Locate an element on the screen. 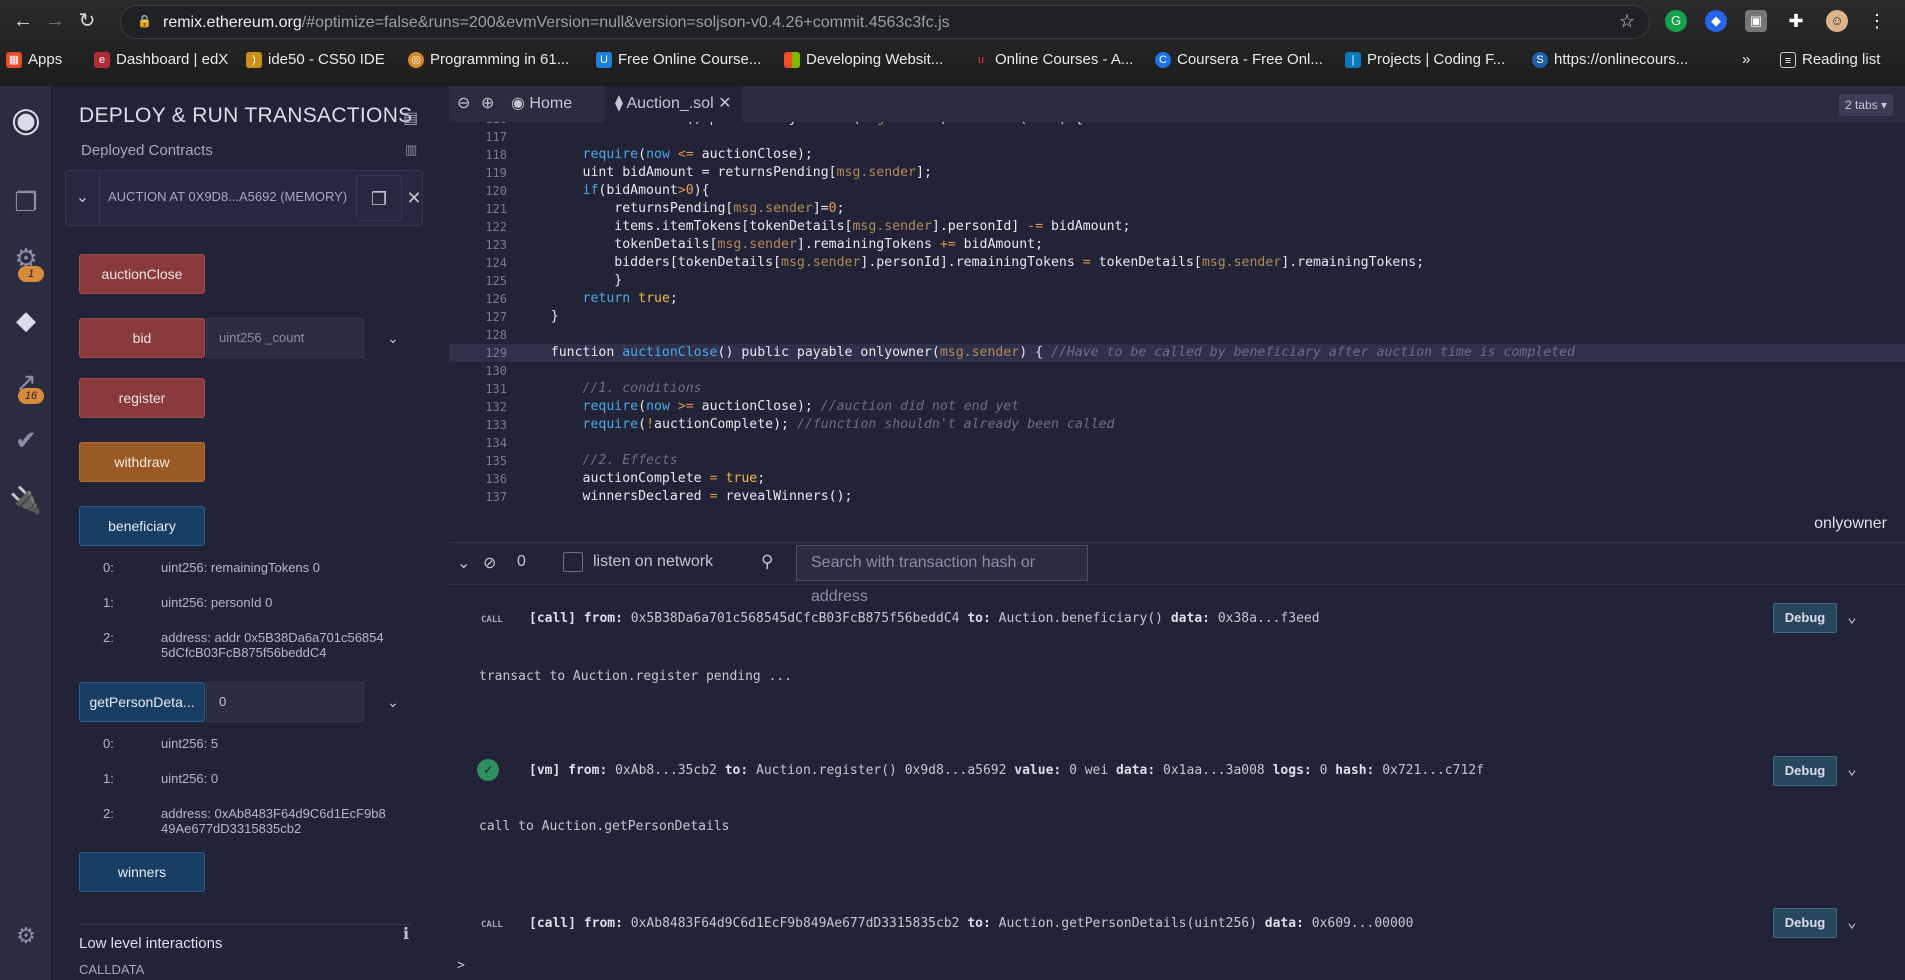  output-index: 1: is located at coordinates (108, 778).